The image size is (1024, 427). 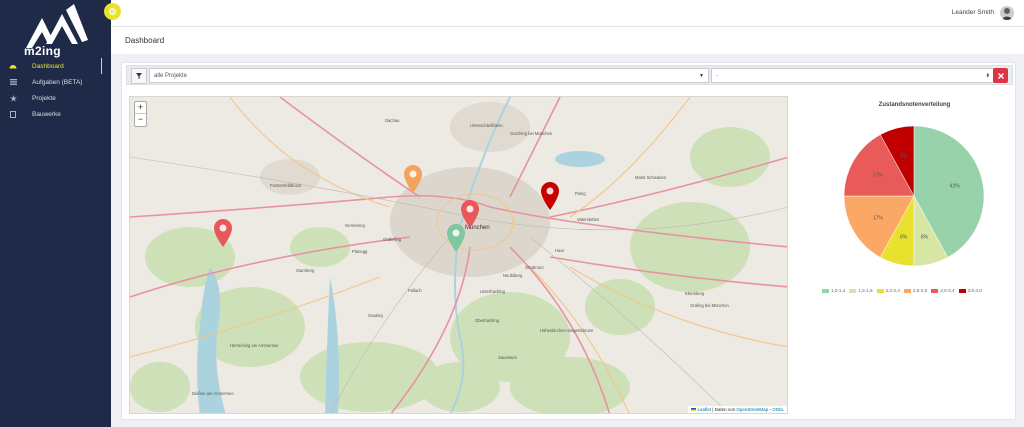 I want to click on legend-item: 2,5-2,9, so click(x=915, y=290).